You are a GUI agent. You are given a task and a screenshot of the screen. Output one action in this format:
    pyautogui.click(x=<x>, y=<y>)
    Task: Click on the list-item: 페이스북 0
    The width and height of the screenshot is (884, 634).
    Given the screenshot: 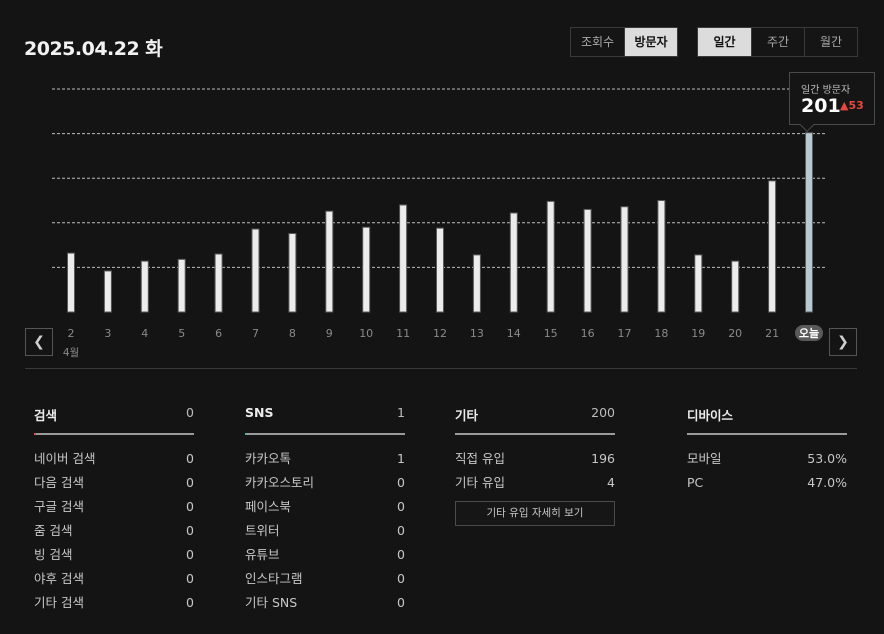 What is the action you would take?
    pyautogui.click(x=325, y=506)
    